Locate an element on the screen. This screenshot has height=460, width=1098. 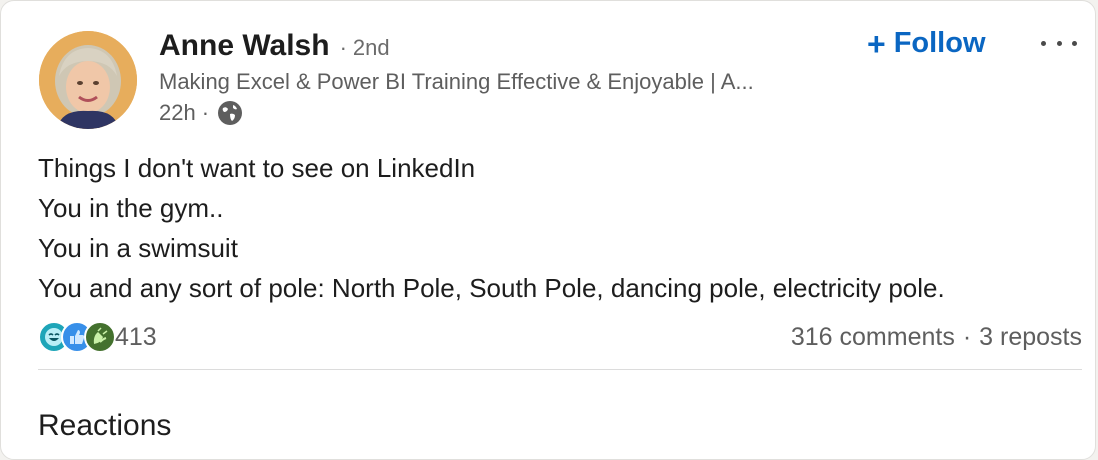
post-meta: 22h · is located at coordinates (201, 113).